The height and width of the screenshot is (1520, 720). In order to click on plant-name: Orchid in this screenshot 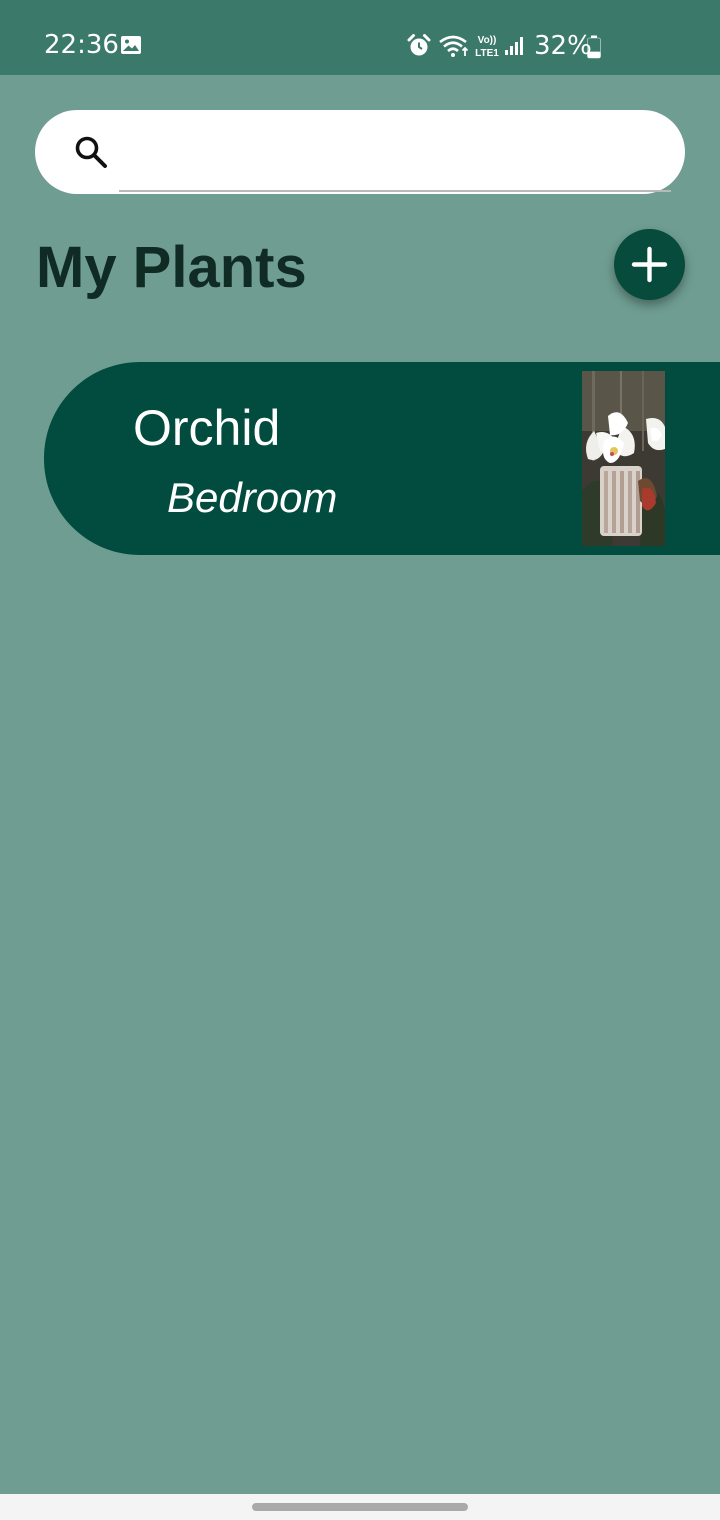, I will do `click(207, 428)`.